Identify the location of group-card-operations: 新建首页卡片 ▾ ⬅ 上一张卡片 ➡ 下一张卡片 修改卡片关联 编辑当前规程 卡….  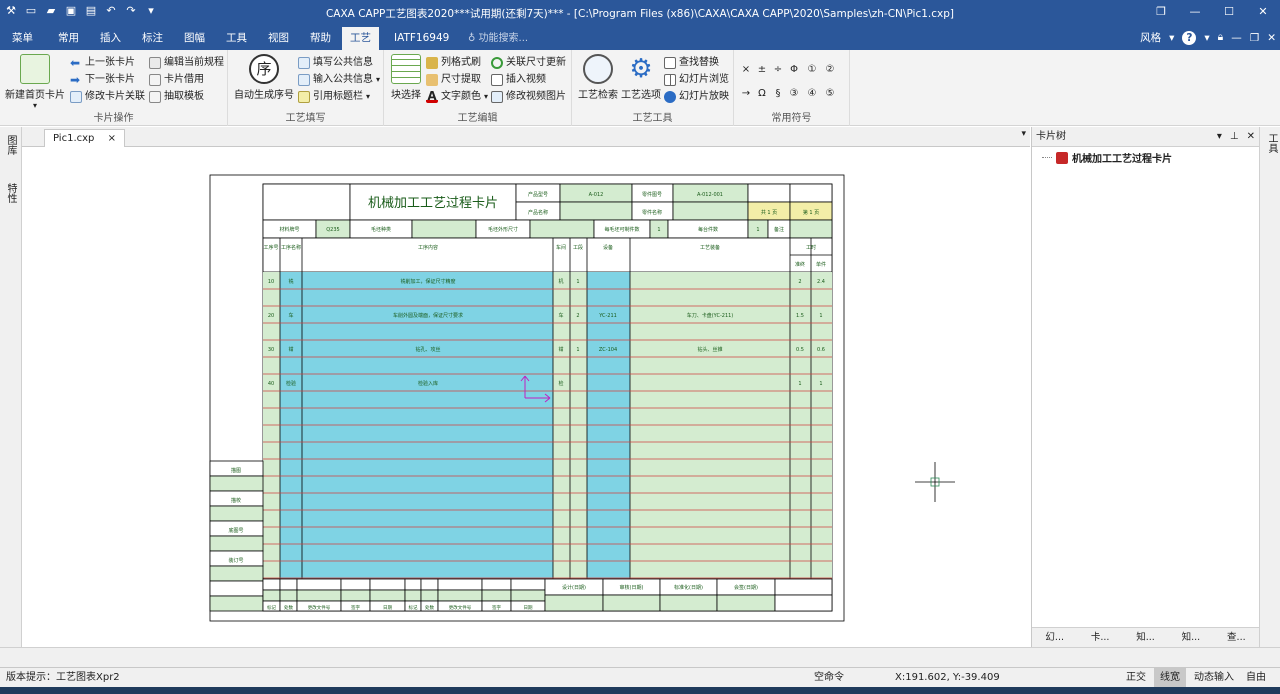
(114, 88).